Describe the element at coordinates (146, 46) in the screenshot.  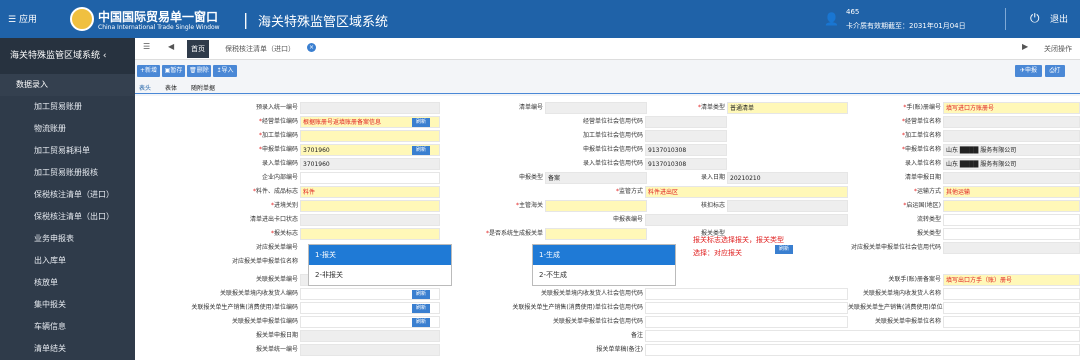
I see `menu-toggle-icon: ☰` at that location.